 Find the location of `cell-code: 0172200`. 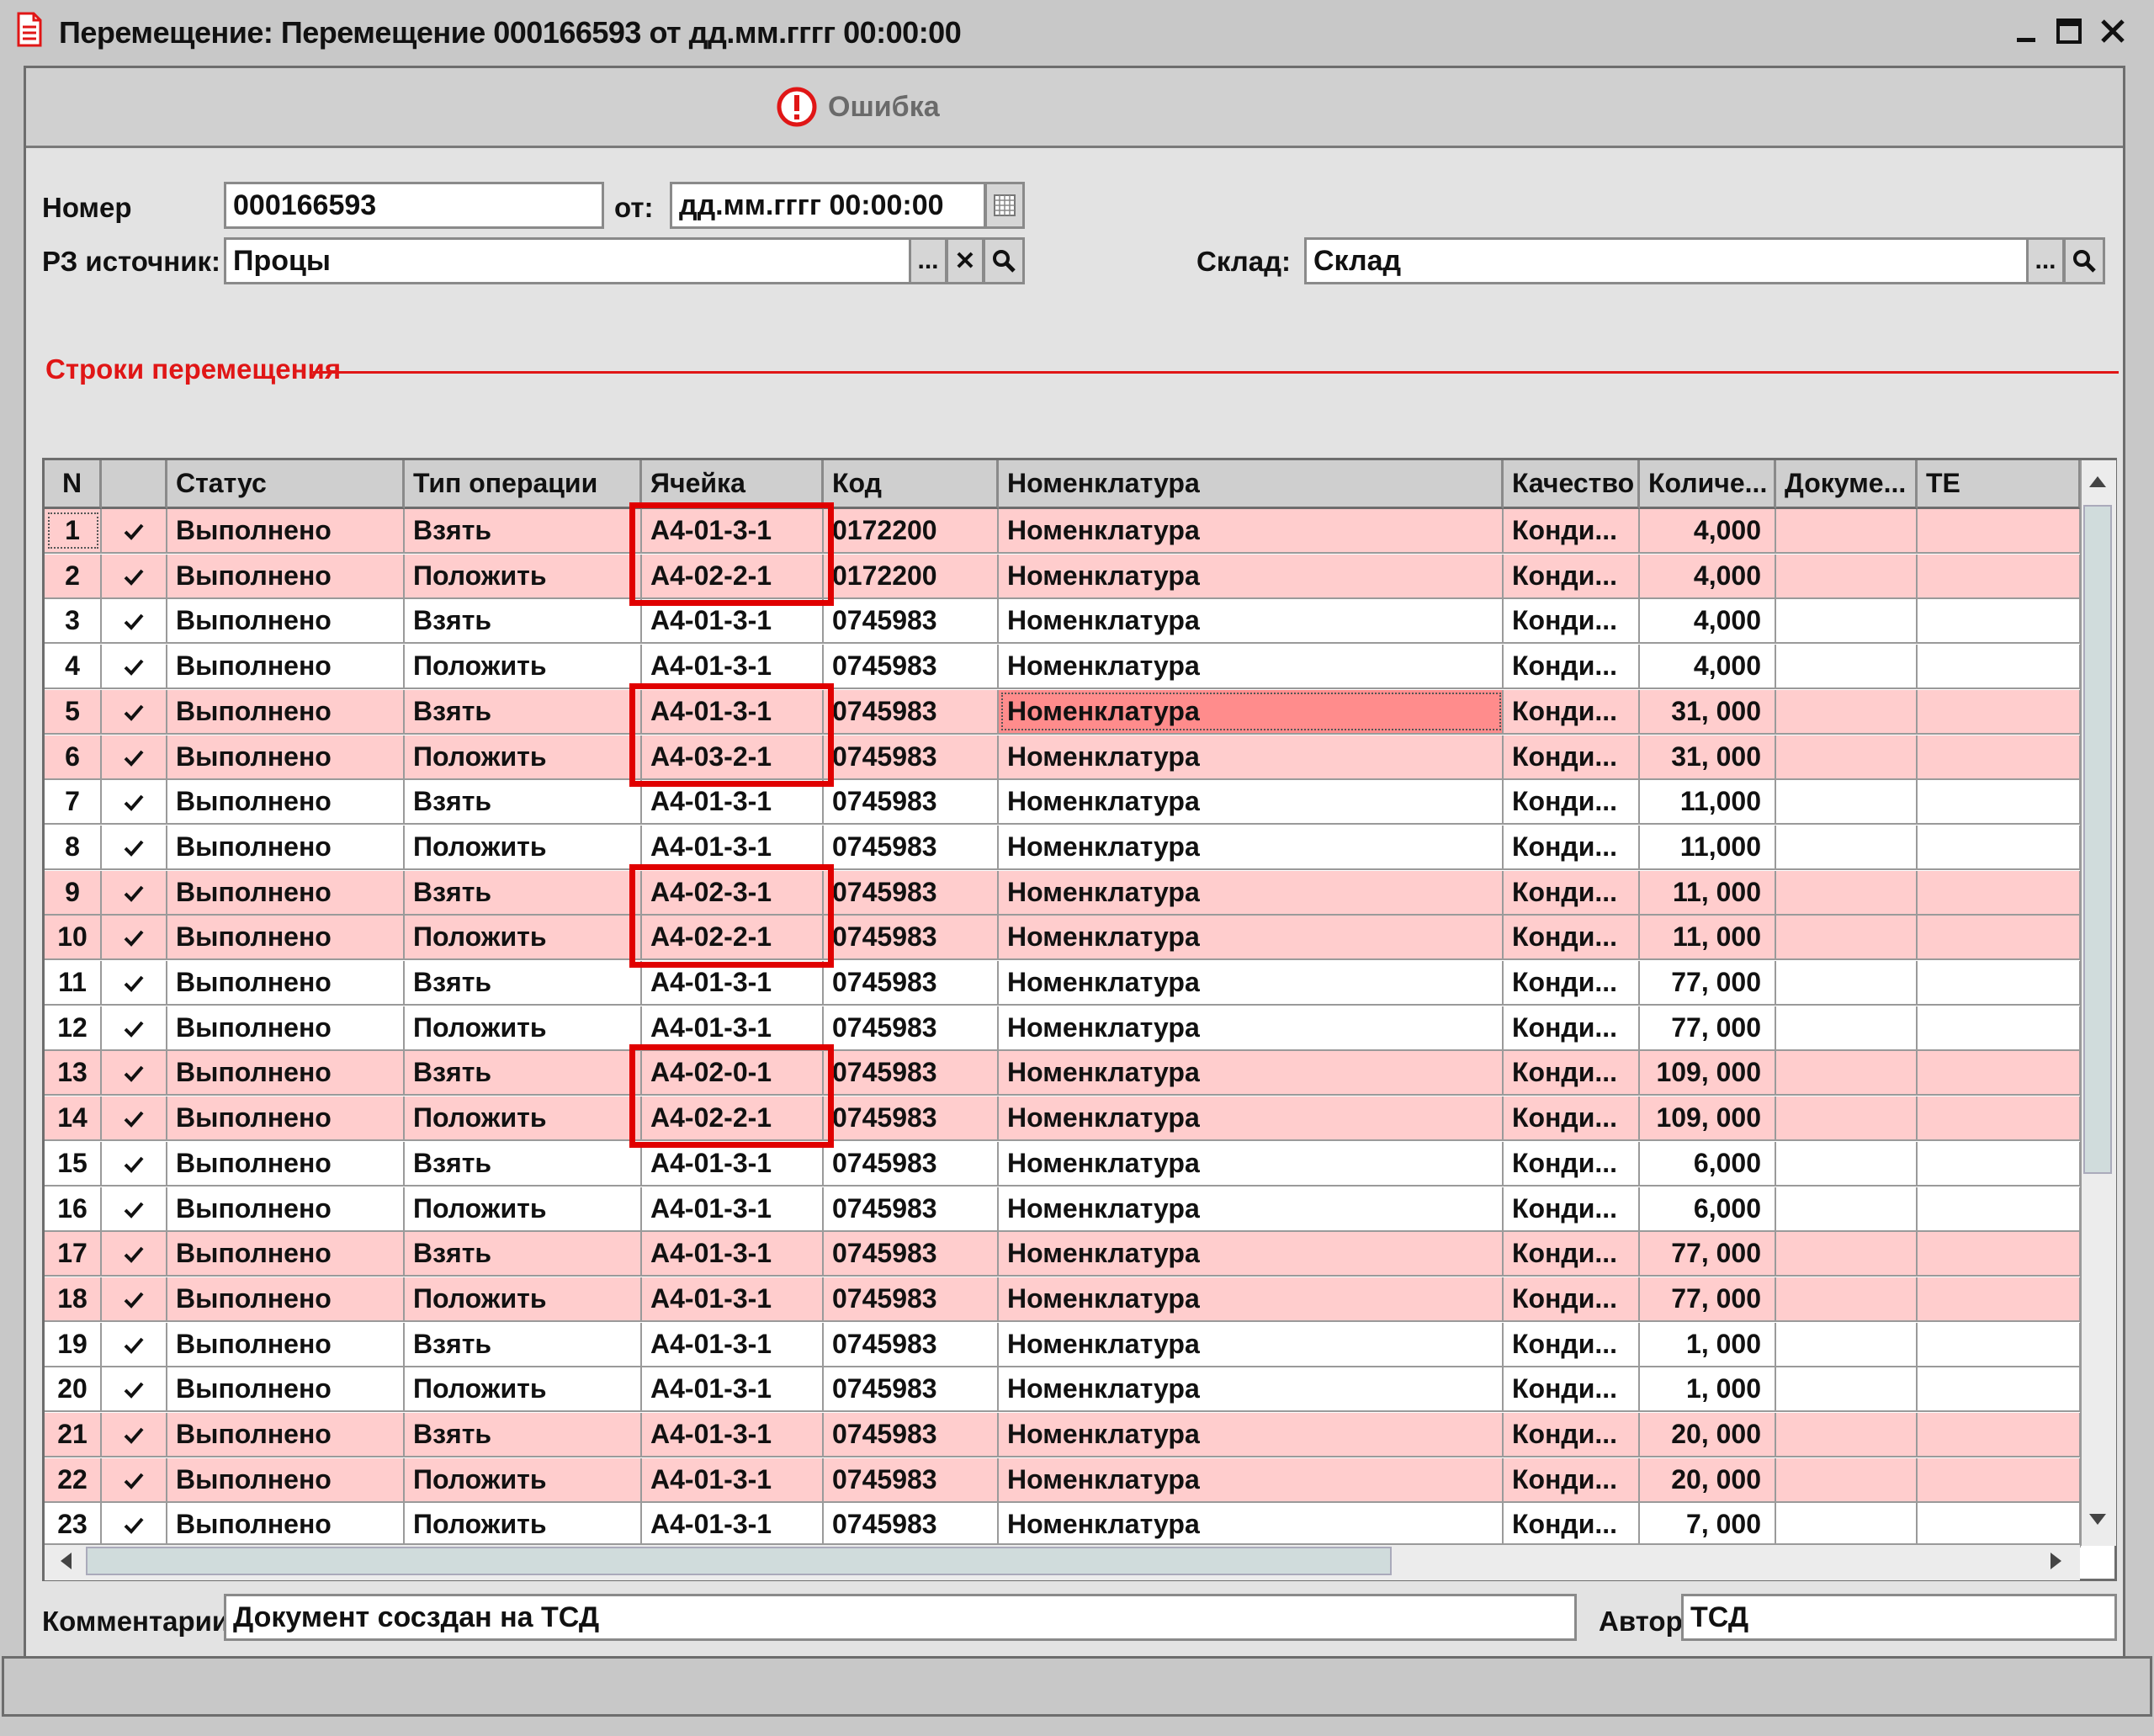

cell-code: 0172200 is located at coordinates (911, 530).